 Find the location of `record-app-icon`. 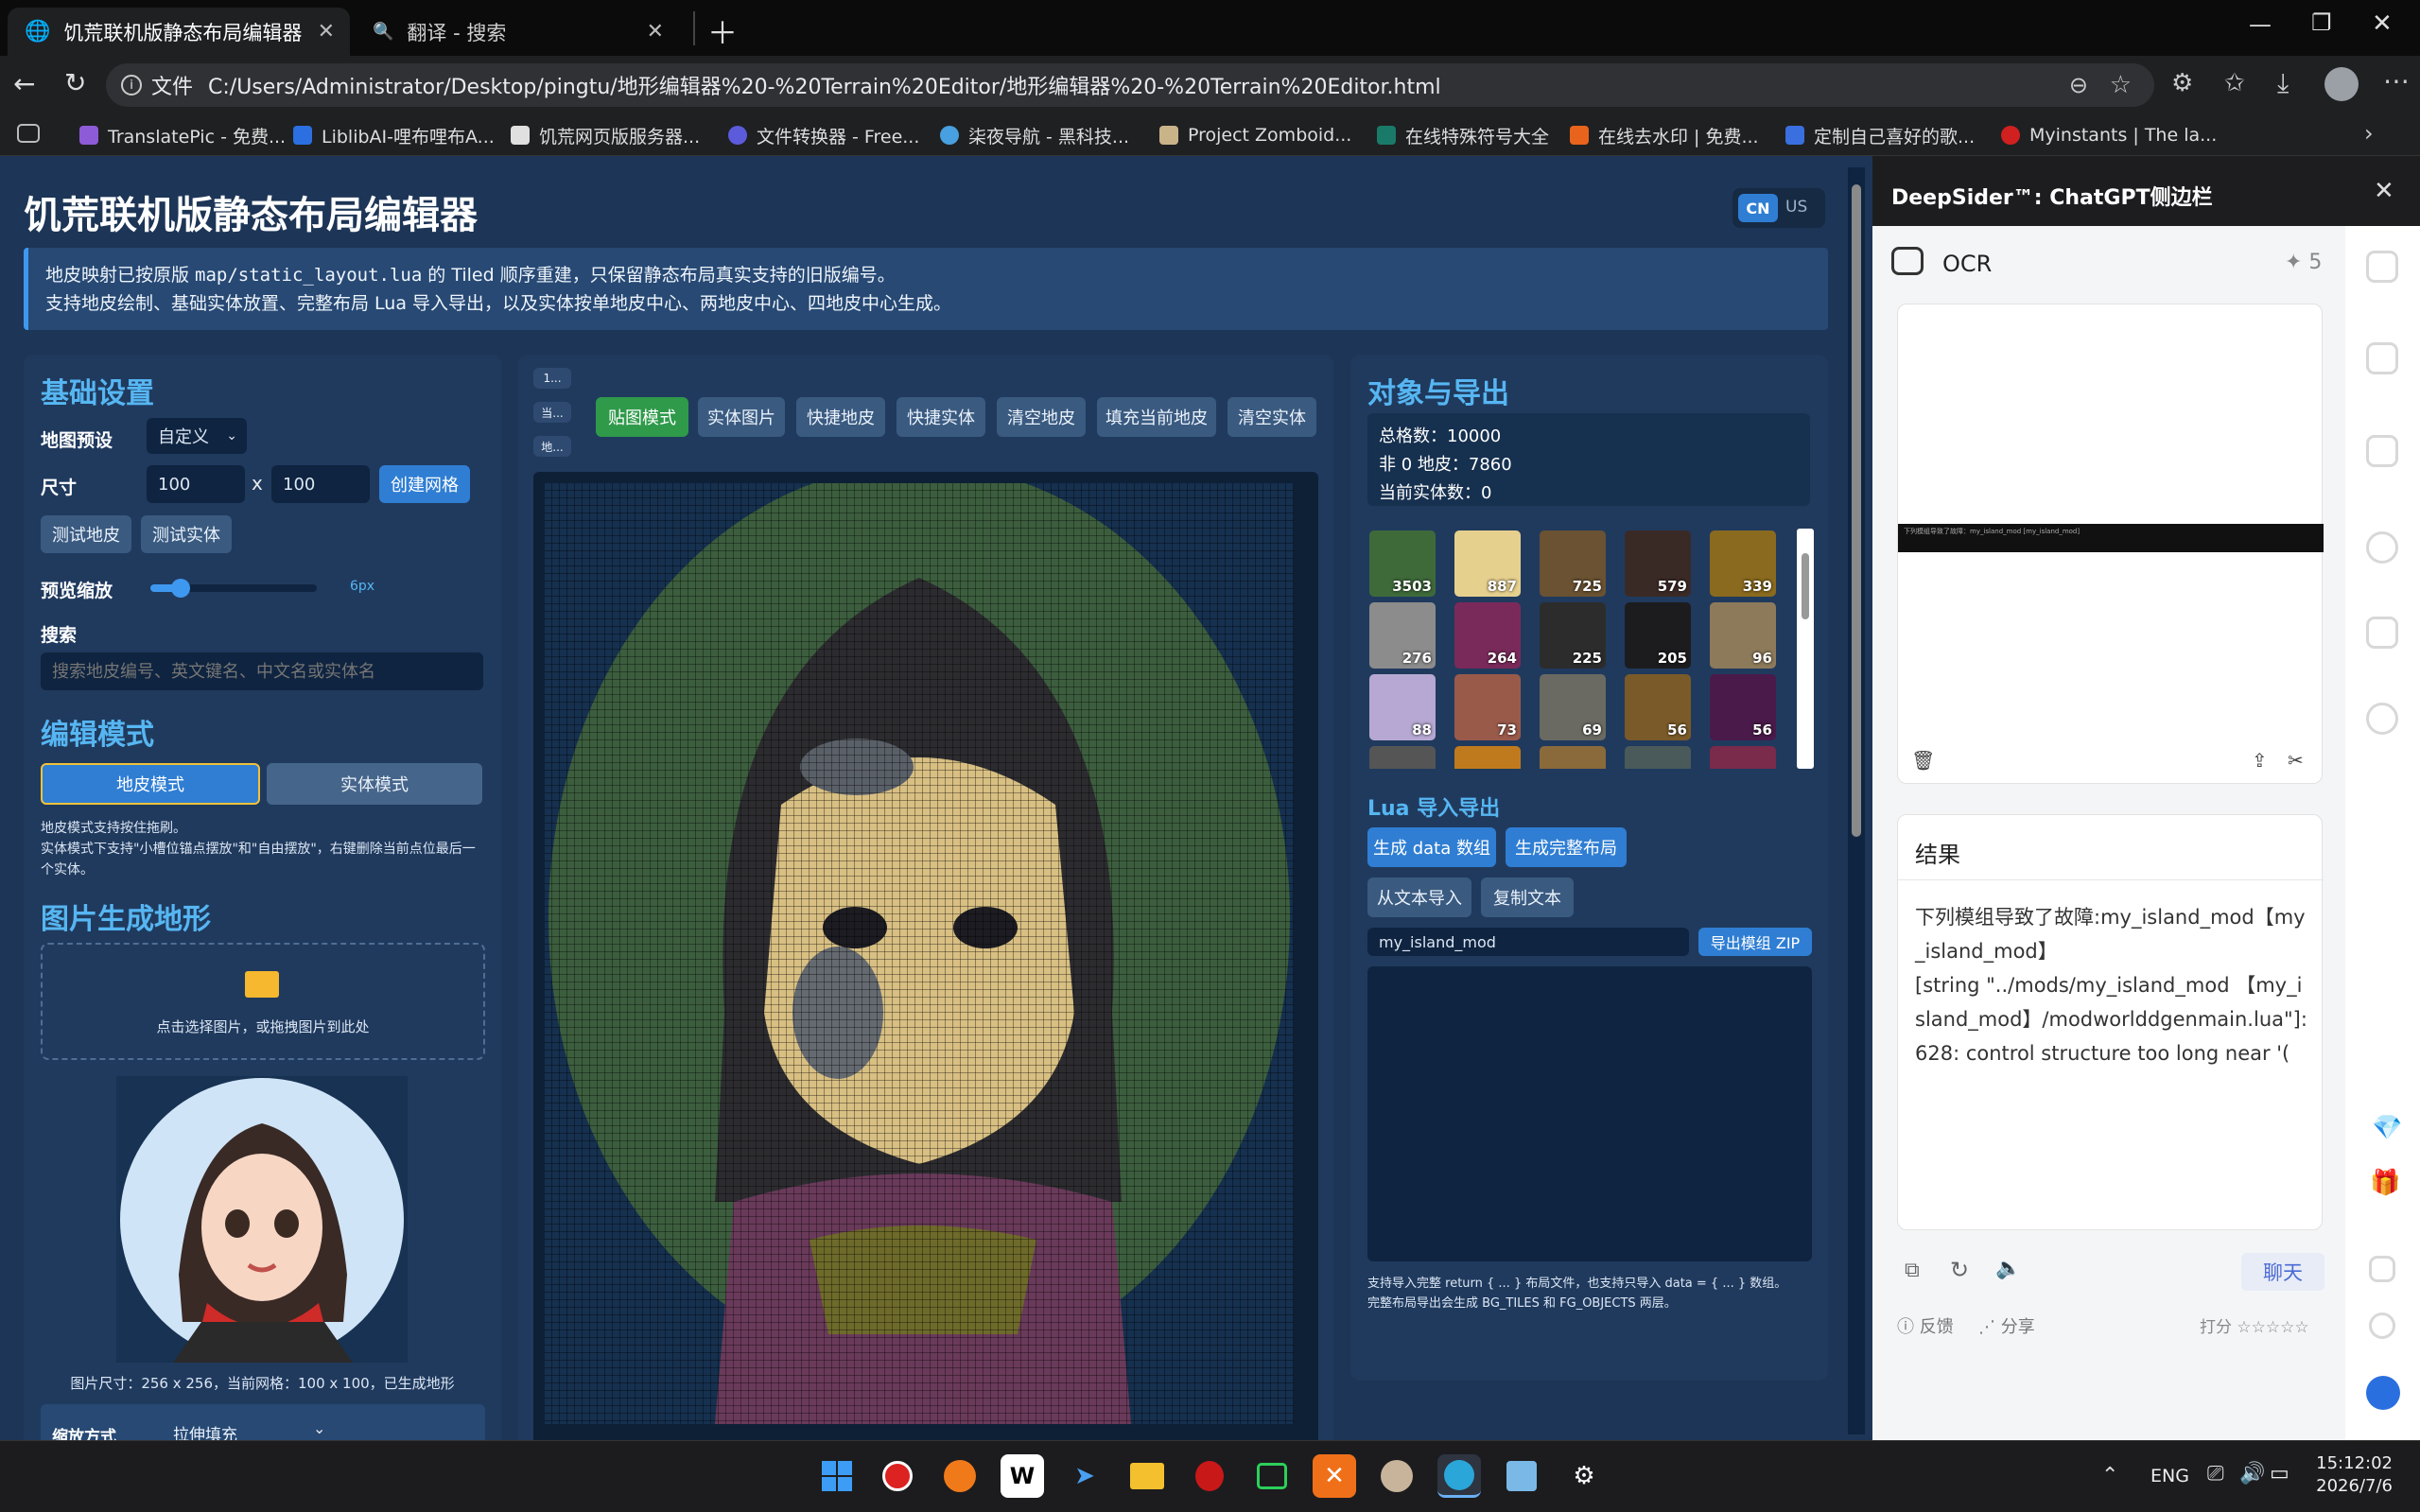

record-app-icon is located at coordinates (898, 1476).